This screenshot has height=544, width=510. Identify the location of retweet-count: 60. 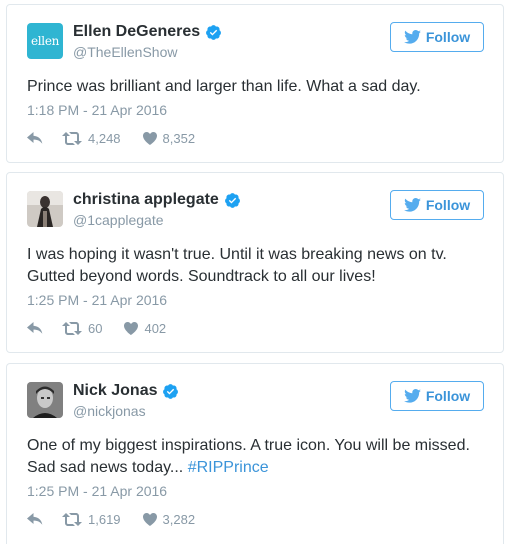
(95, 328).